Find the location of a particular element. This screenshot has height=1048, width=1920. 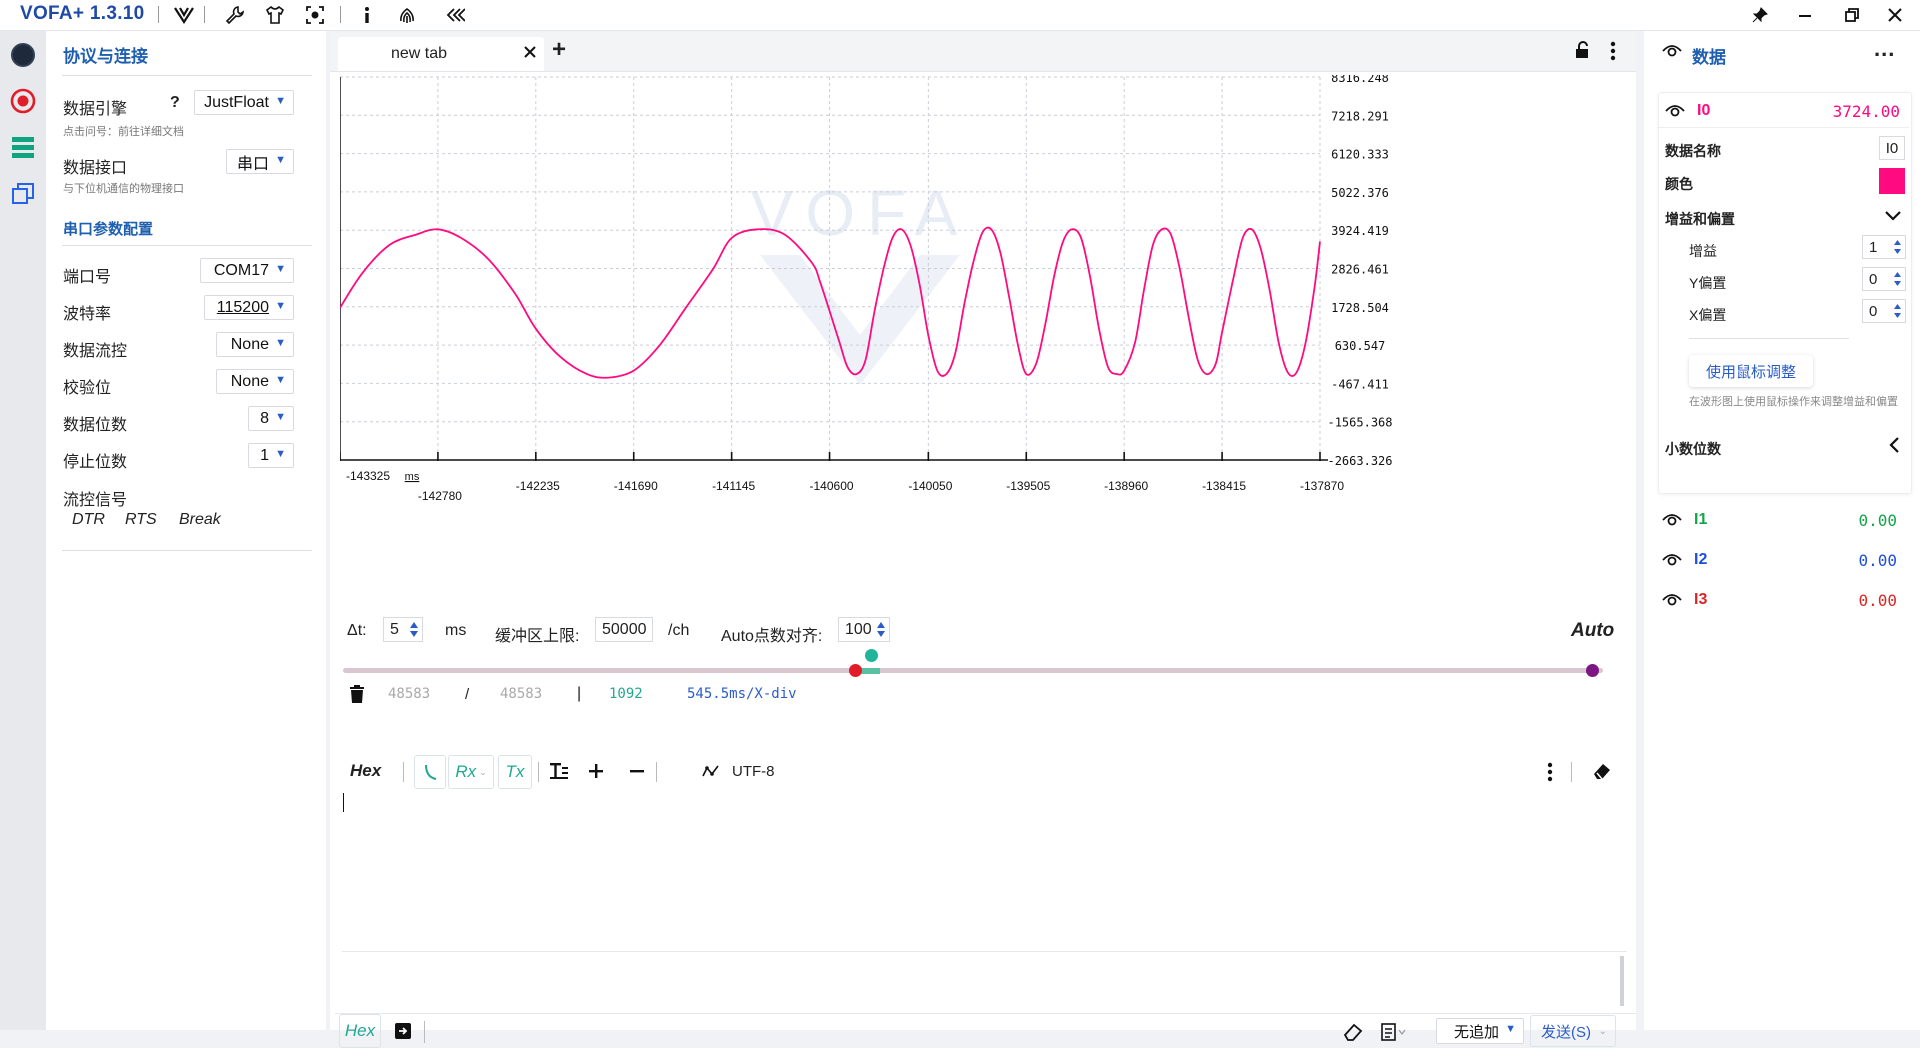

console-output is located at coordinates (984, 871).